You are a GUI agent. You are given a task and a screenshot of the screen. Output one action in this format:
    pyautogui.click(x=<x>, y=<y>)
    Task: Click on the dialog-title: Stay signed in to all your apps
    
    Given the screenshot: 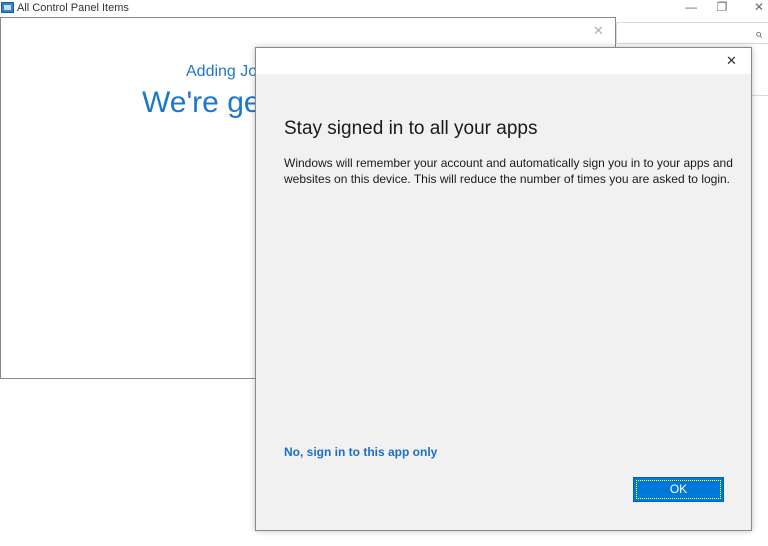 What is the action you would take?
    pyautogui.click(x=411, y=128)
    